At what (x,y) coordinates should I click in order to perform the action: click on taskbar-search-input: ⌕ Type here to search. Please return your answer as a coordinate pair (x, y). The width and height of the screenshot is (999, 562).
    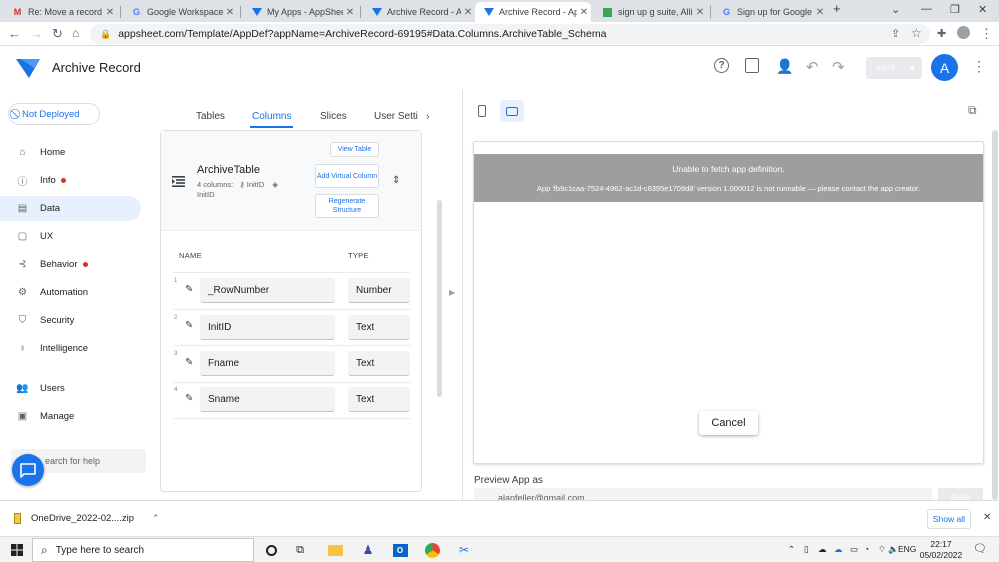
    Looking at the image, I should click on (143, 550).